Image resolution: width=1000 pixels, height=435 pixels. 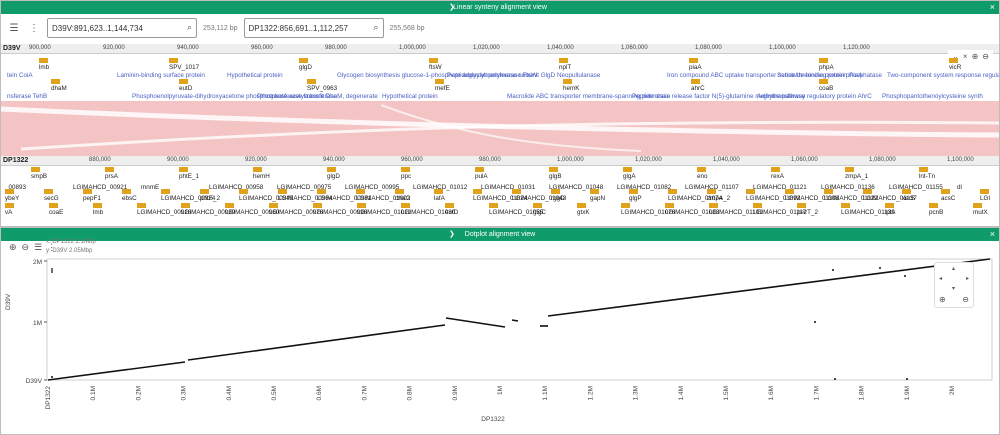 I want to click on more-vert-icon: ⋮, so click(x=34, y=28).